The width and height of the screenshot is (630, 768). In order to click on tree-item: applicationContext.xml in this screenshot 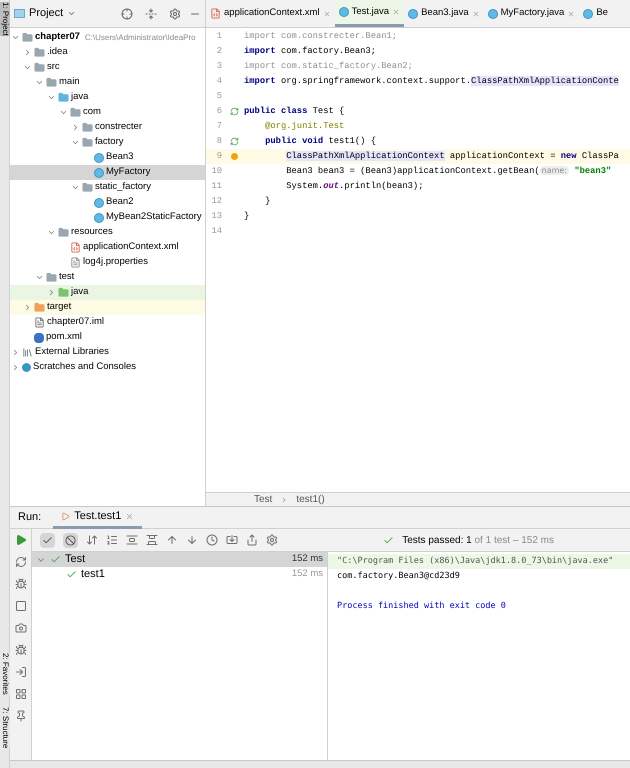, I will do `click(107, 247)`.